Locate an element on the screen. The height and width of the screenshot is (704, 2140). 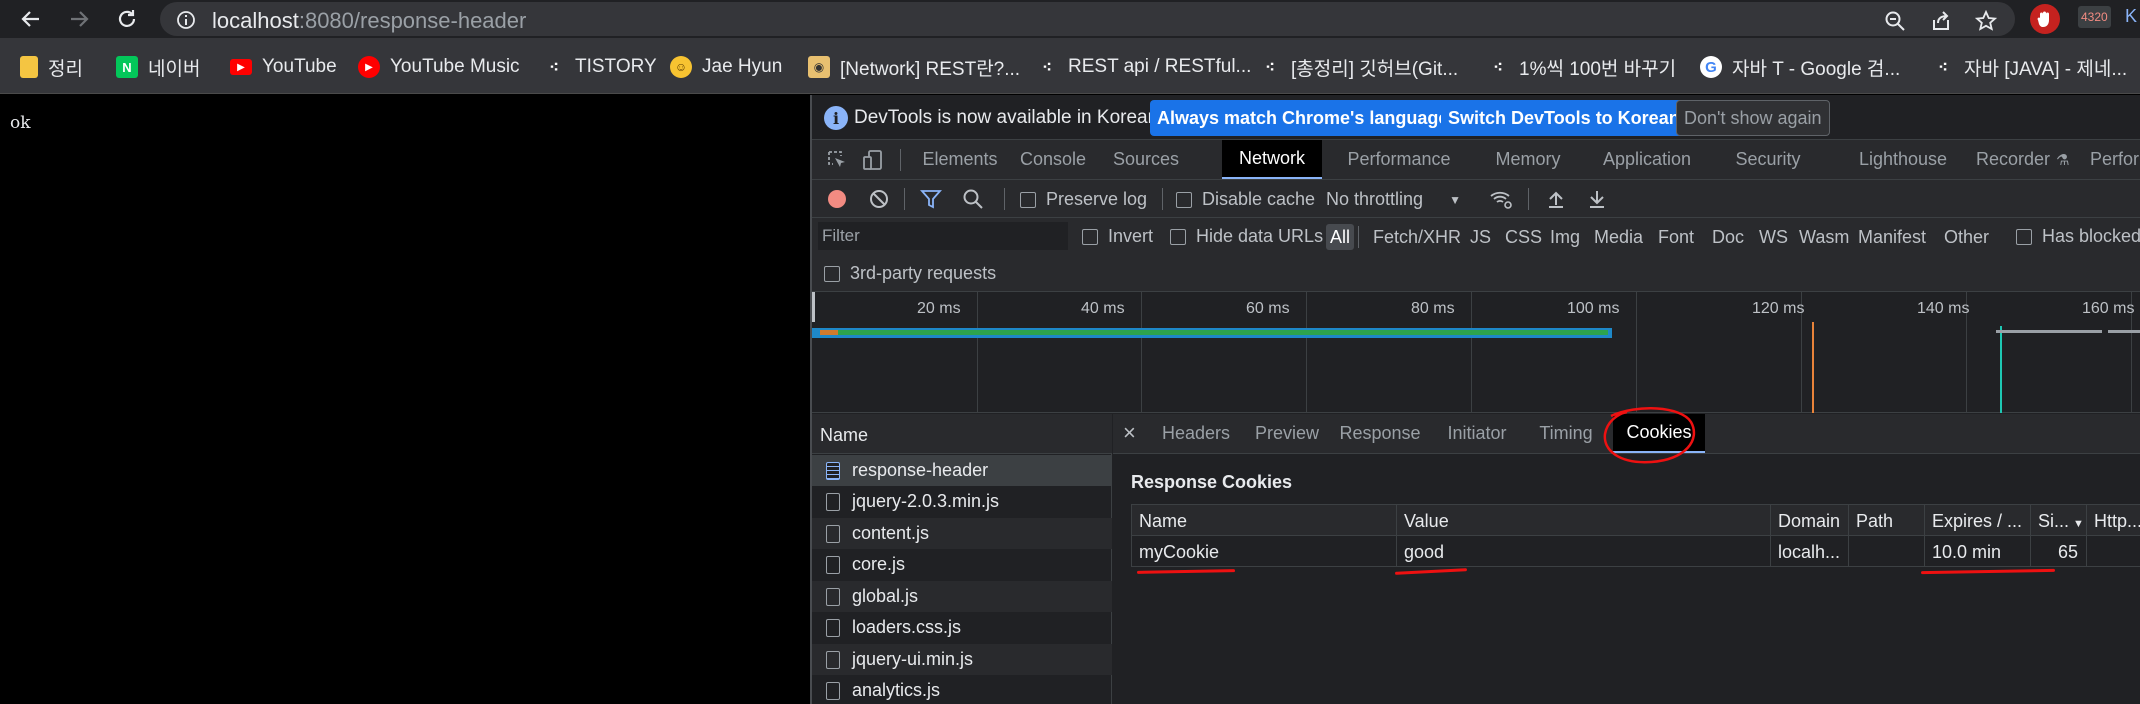
request-row: response-header is located at coordinates (962, 470).